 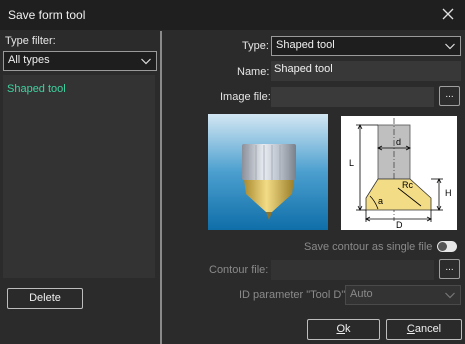 What do you see at coordinates (399, 173) in the screenshot?
I see `tool-dimension-diagram: L d Rc a H D` at bounding box center [399, 173].